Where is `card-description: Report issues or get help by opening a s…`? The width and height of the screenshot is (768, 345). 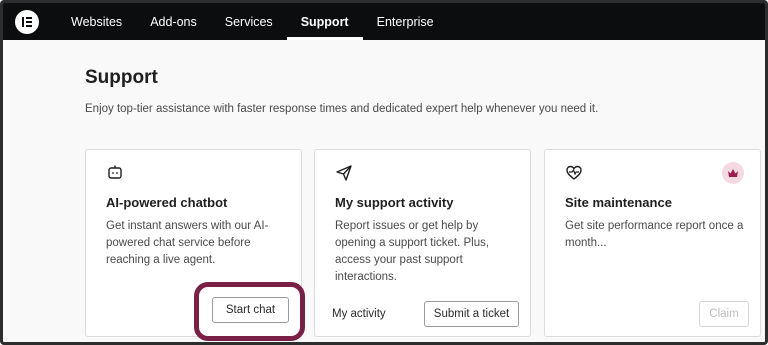
card-description: Report issues or get help by opening a s… is located at coordinates (412, 251).